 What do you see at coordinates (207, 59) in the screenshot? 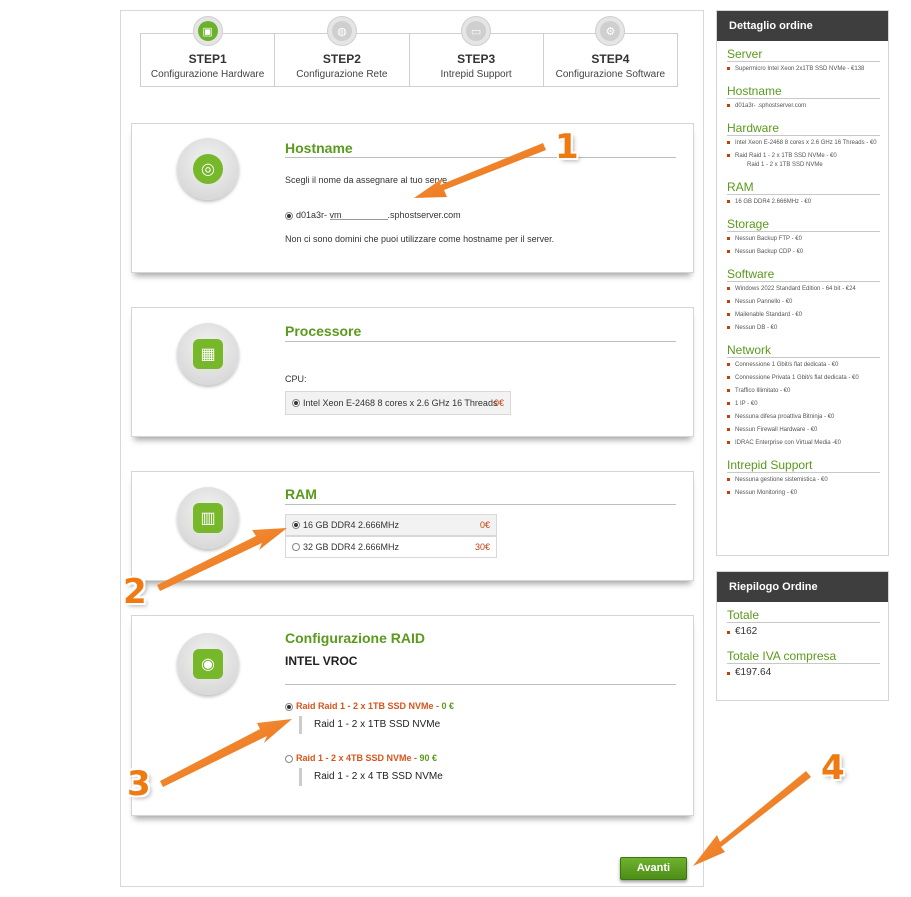
I see `step-title: STEP1` at bounding box center [207, 59].